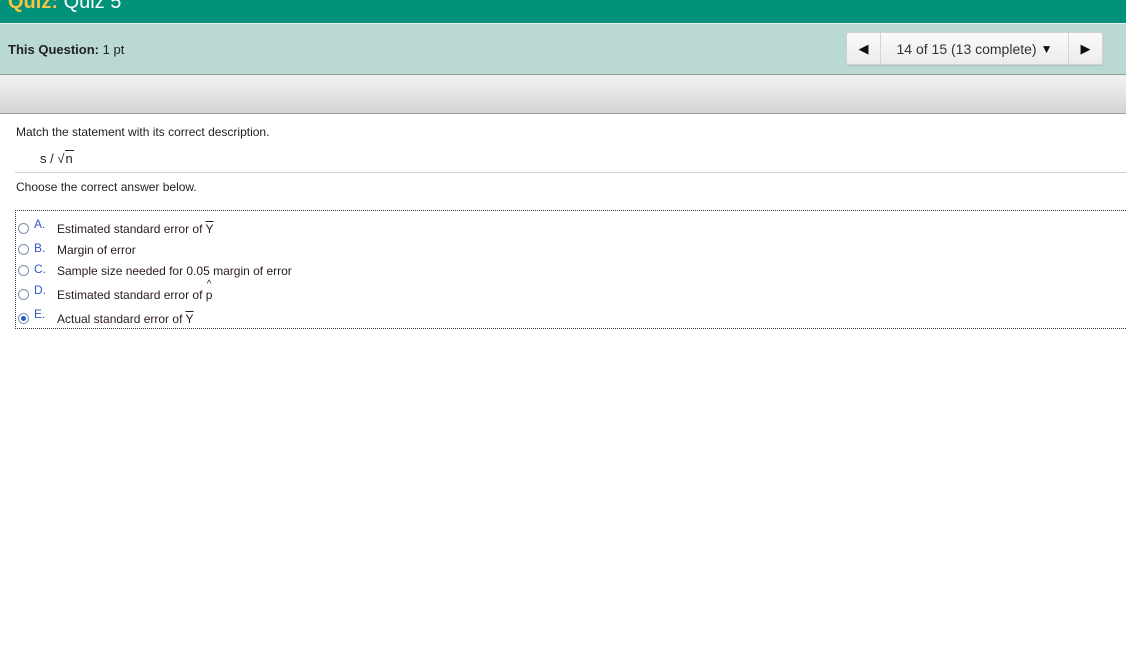 This screenshot has height=655, width=1126. Describe the element at coordinates (209, 290) in the screenshot. I see `p-hat-symbol: p` at that location.